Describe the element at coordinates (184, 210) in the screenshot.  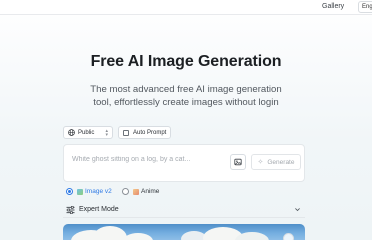
I see `expert-mode-toggle: Expert Mode` at that location.